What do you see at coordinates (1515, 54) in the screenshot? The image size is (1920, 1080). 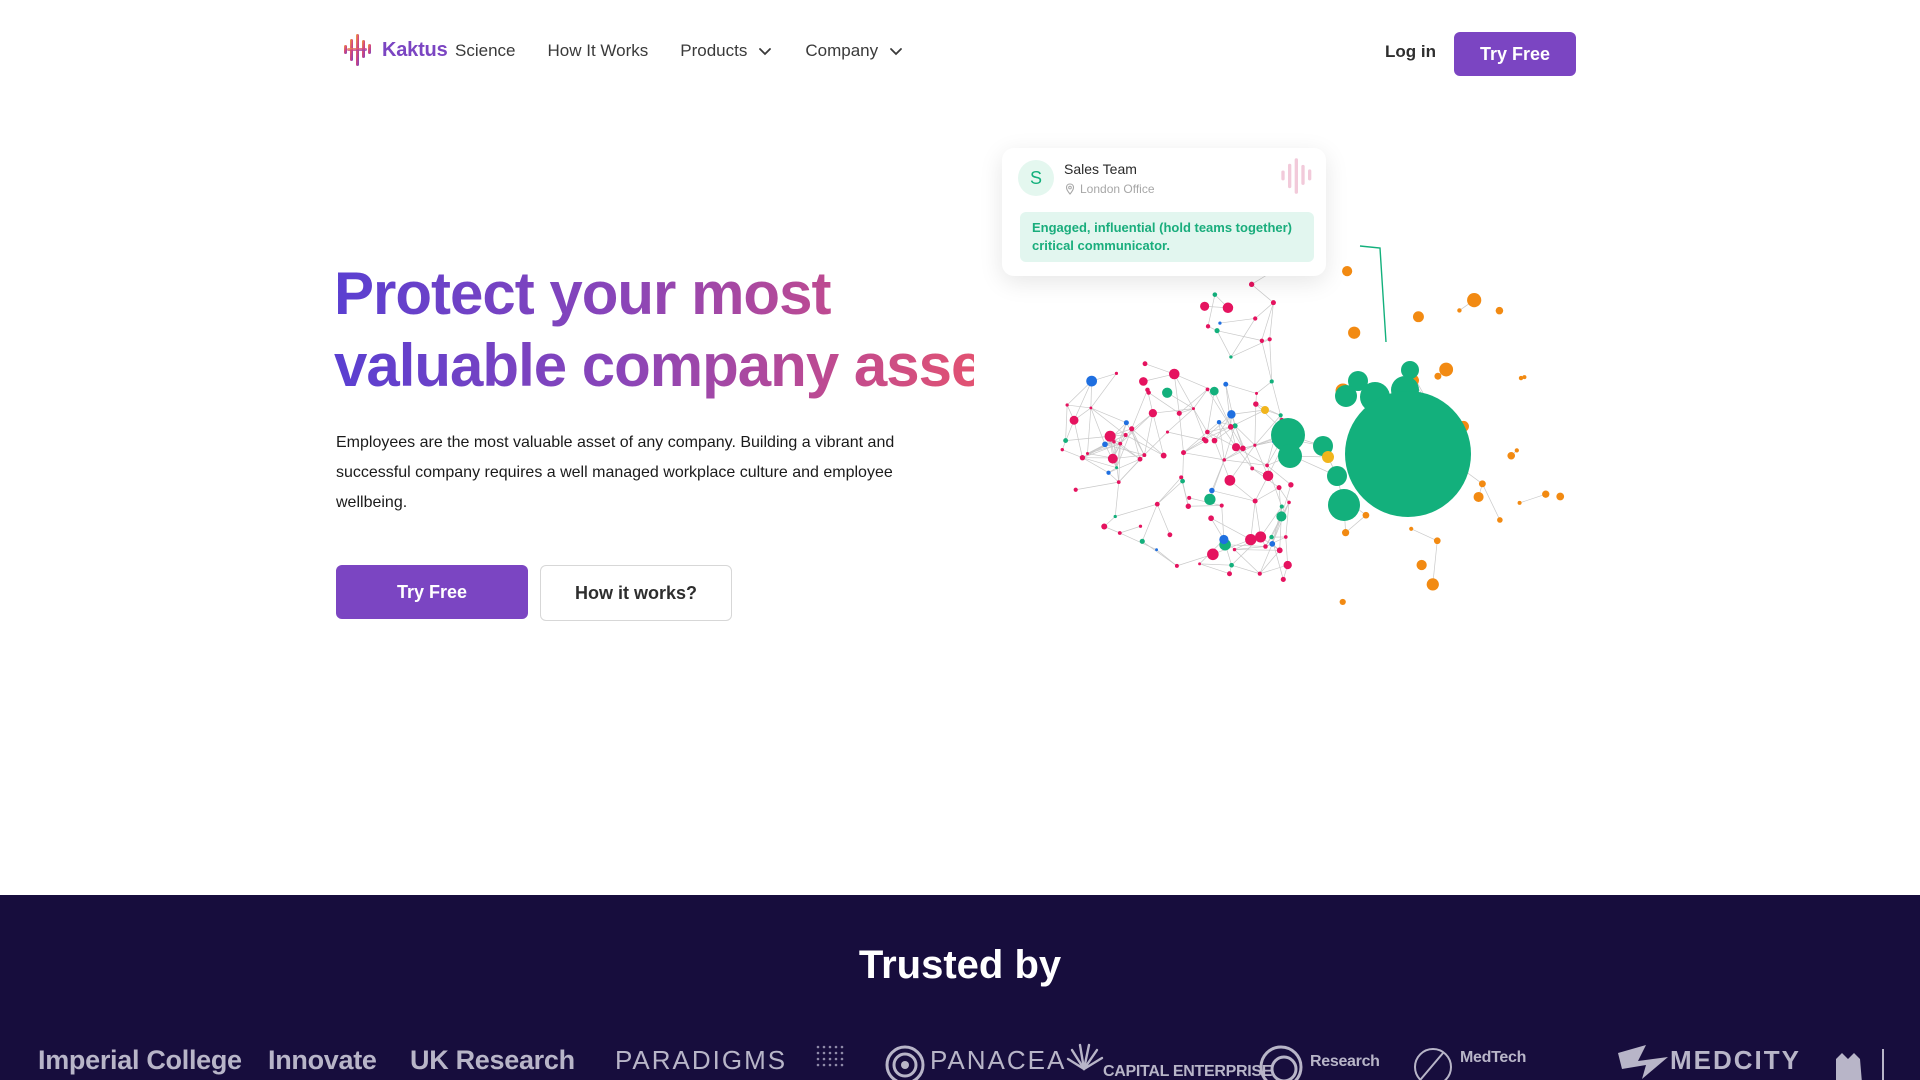 I see `nav-try-free-button: Try Free` at bounding box center [1515, 54].